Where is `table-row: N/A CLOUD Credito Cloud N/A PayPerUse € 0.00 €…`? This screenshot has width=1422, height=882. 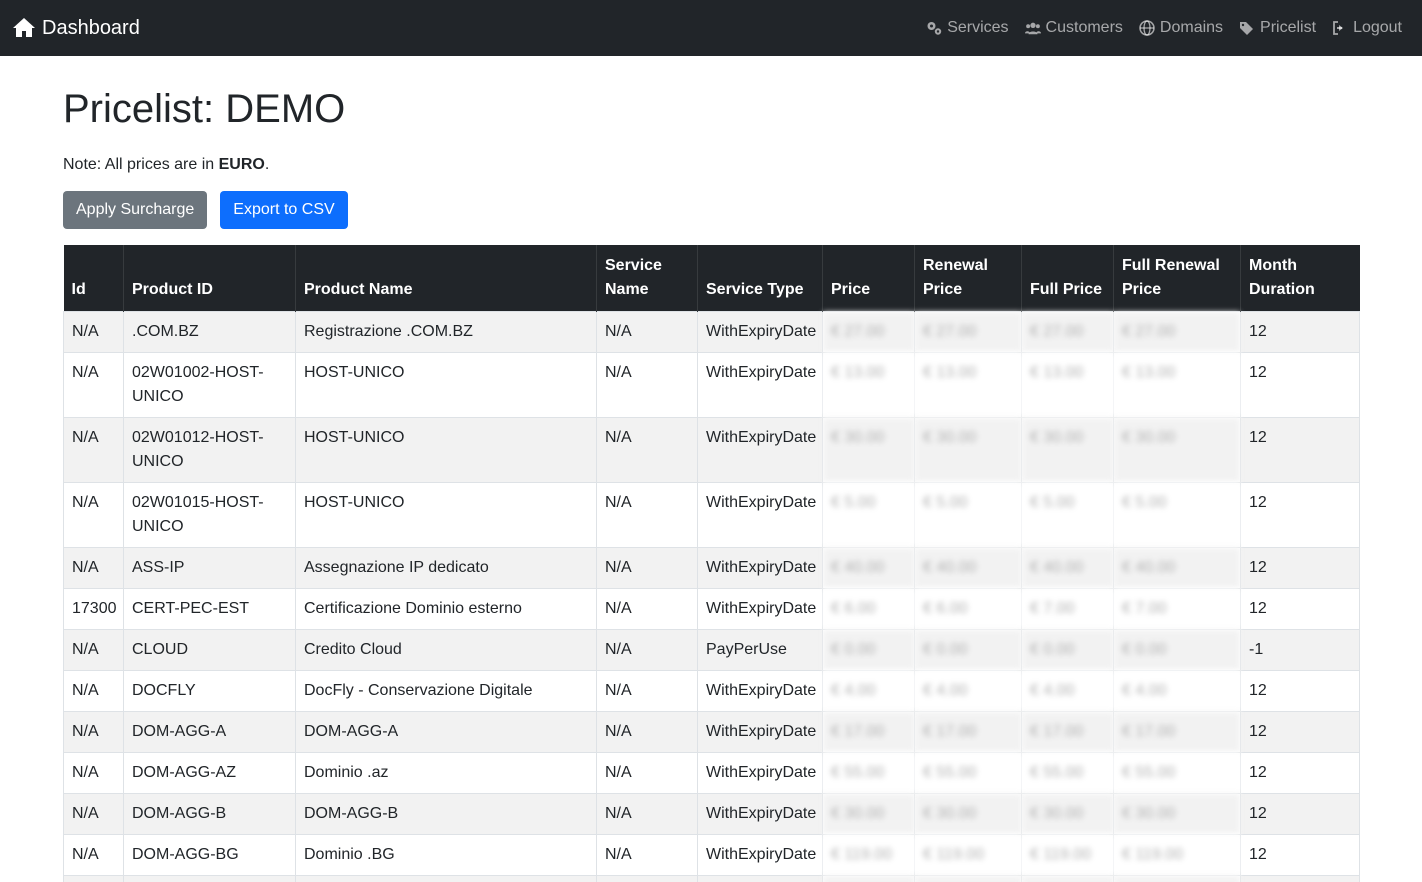 table-row: N/A CLOUD Credito Cloud N/A PayPerUse € 0.00 €… is located at coordinates (711, 649).